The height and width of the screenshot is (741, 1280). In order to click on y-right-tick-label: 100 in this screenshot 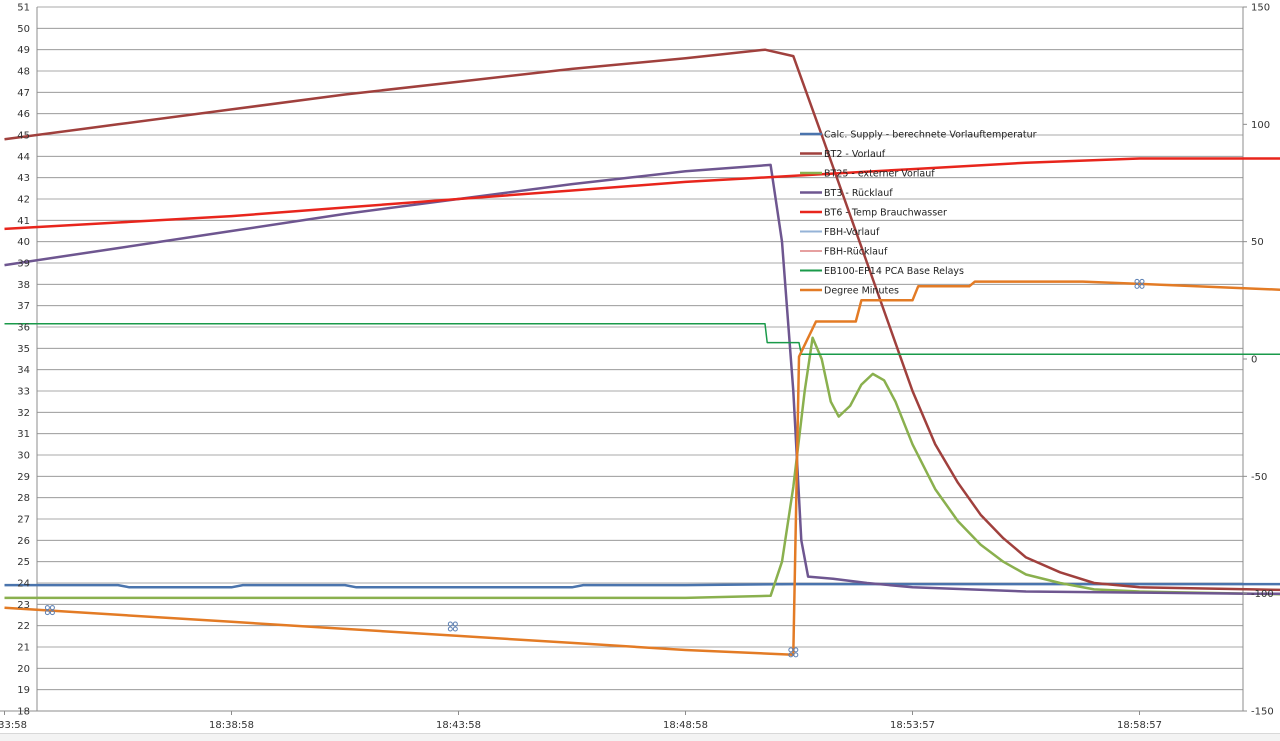, I will do `click(1260, 125)`.